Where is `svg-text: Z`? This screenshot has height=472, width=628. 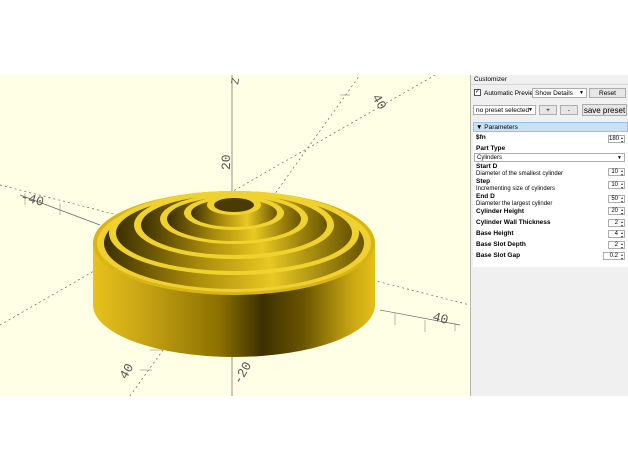 svg-text: Z is located at coordinates (236, 81).